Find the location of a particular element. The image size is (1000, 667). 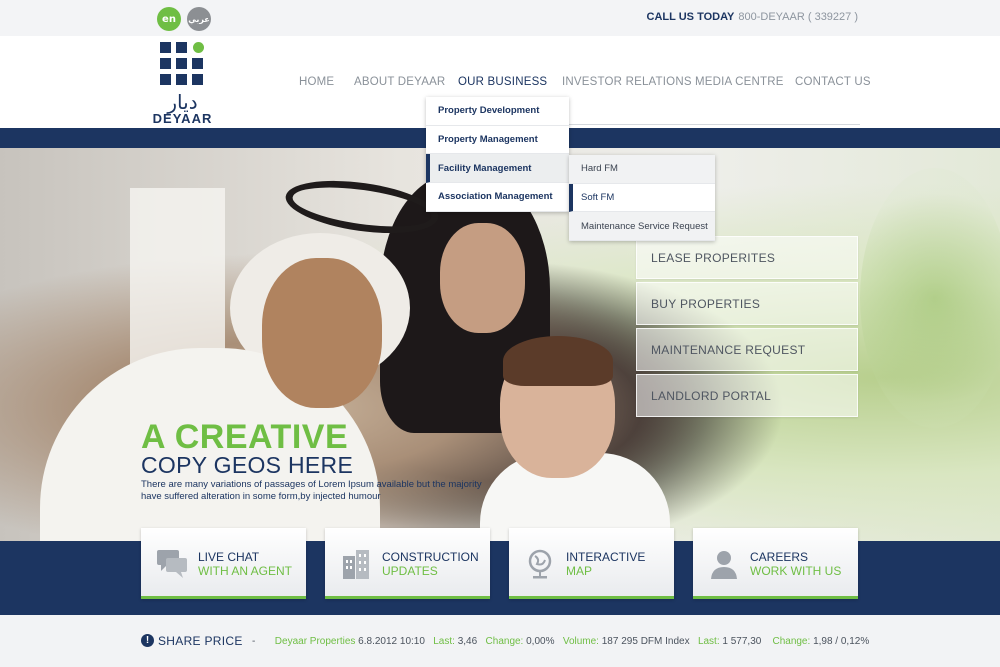

building-icon is located at coordinates (356, 564).